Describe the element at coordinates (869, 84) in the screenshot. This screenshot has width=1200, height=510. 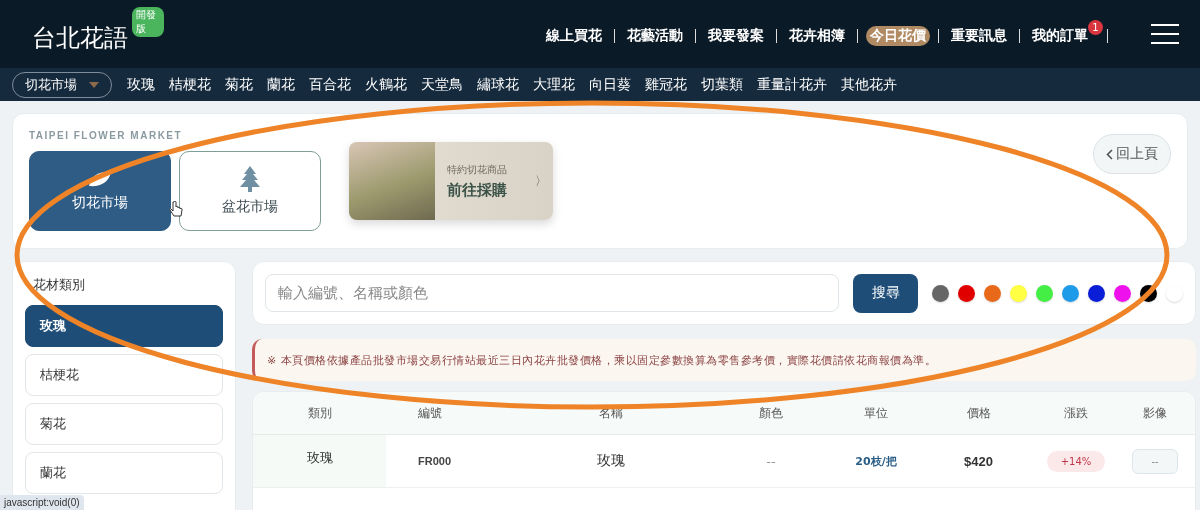
I see `category-link: 其他花卉` at that location.